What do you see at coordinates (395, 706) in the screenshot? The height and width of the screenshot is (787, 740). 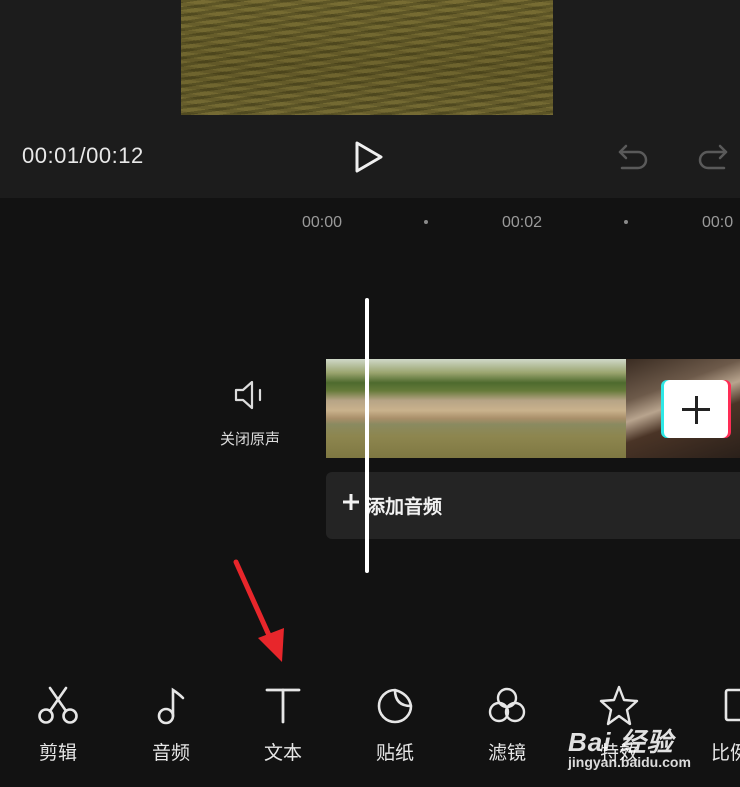 I see `sticker-icon` at bounding box center [395, 706].